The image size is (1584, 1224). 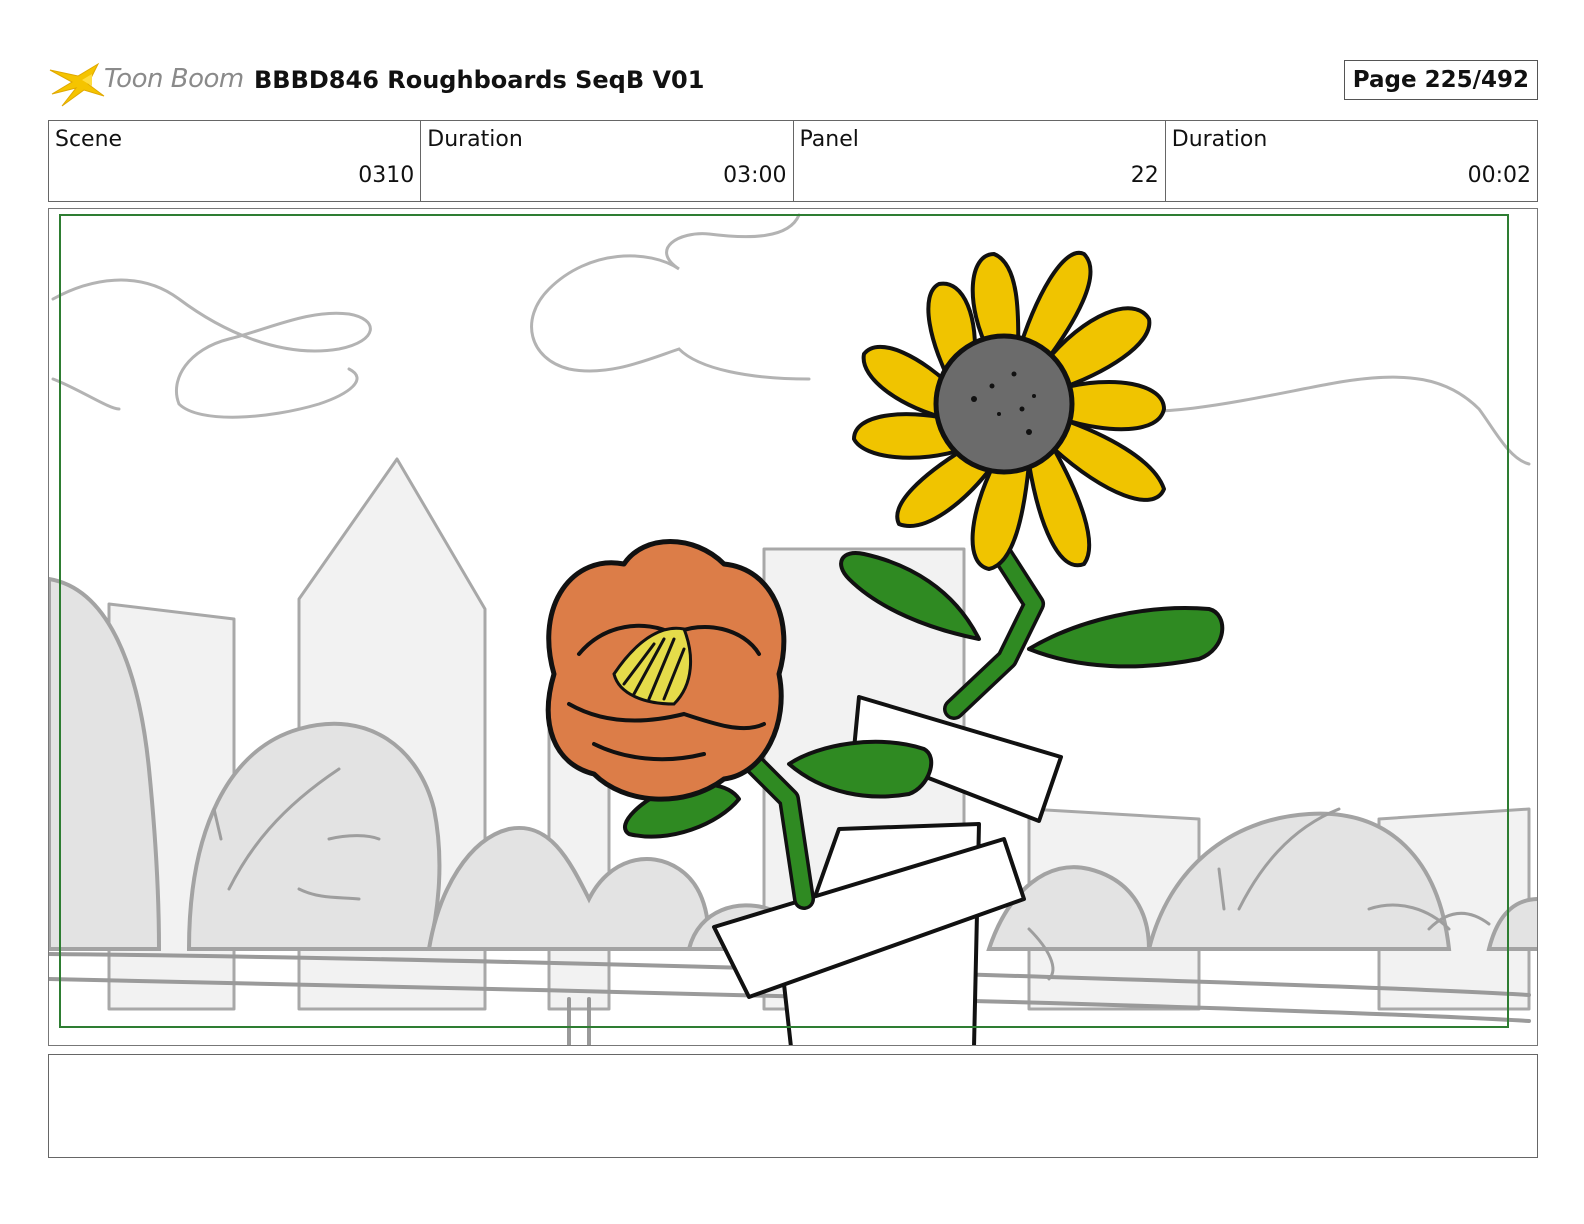 What do you see at coordinates (386, 175) in the screenshot?
I see `scene-value: 0310` at bounding box center [386, 175].